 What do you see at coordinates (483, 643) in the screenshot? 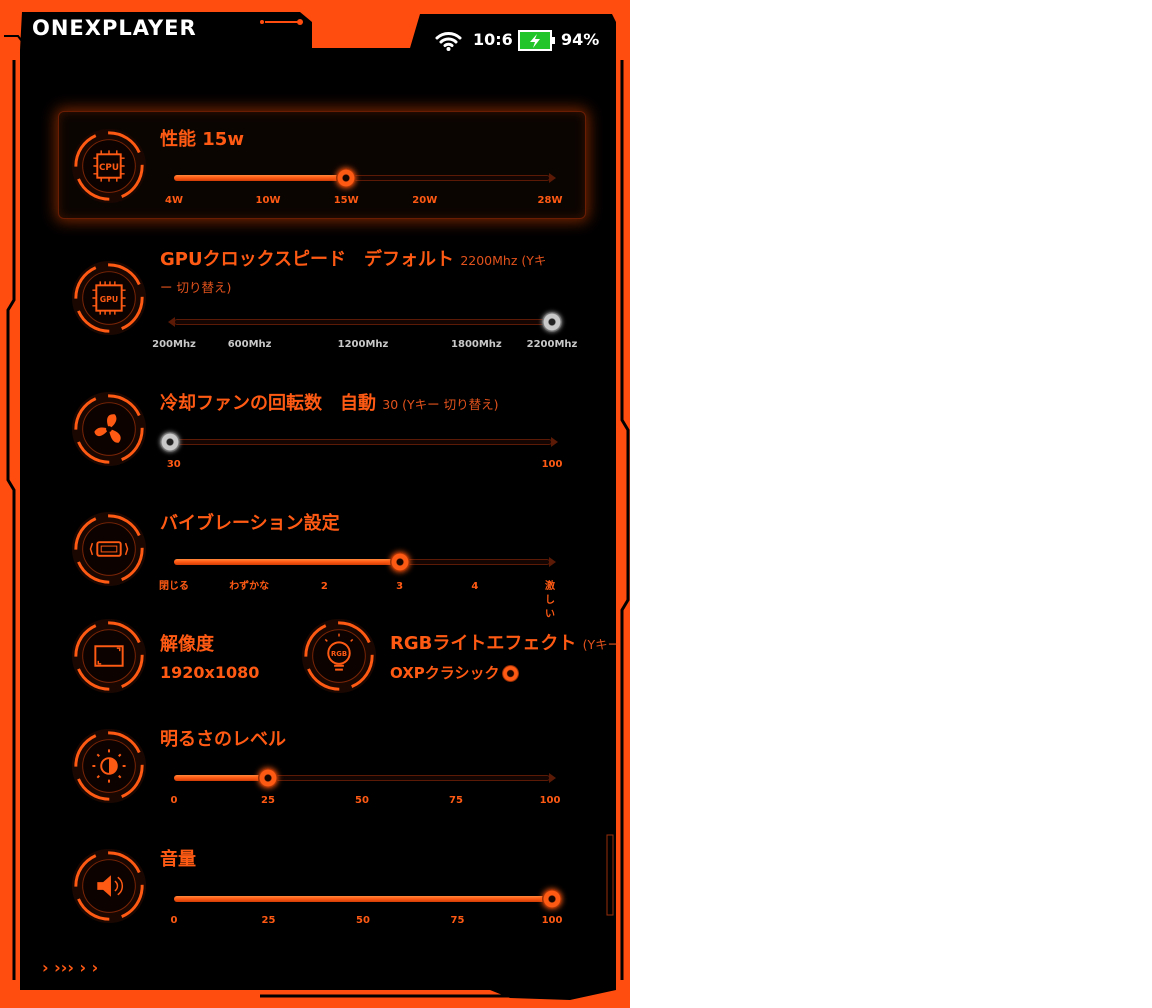
I see `rgb-title-label: RGBライトエフェクト` at bounding box center [483, 643].